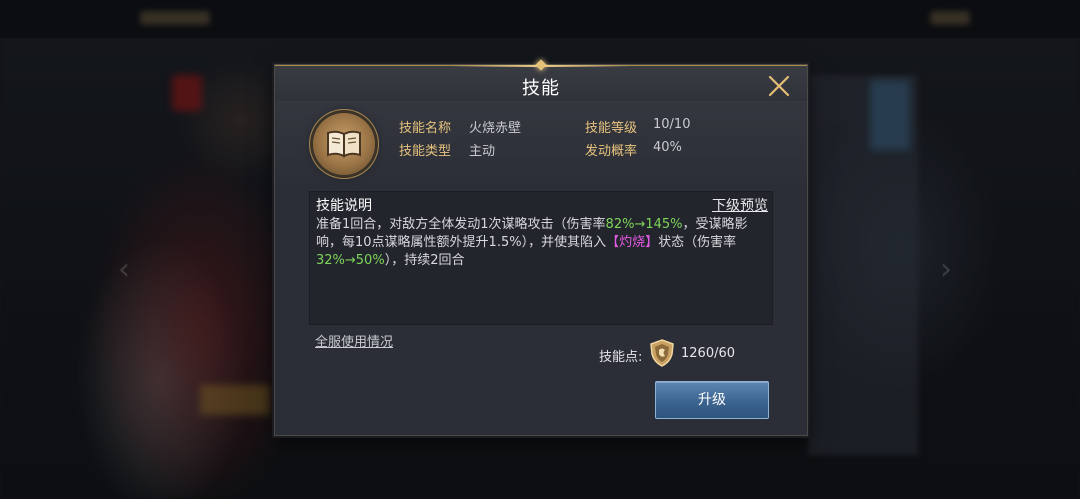  I want to click on desc-segment: 状态（伤害率, so click(697, 242).